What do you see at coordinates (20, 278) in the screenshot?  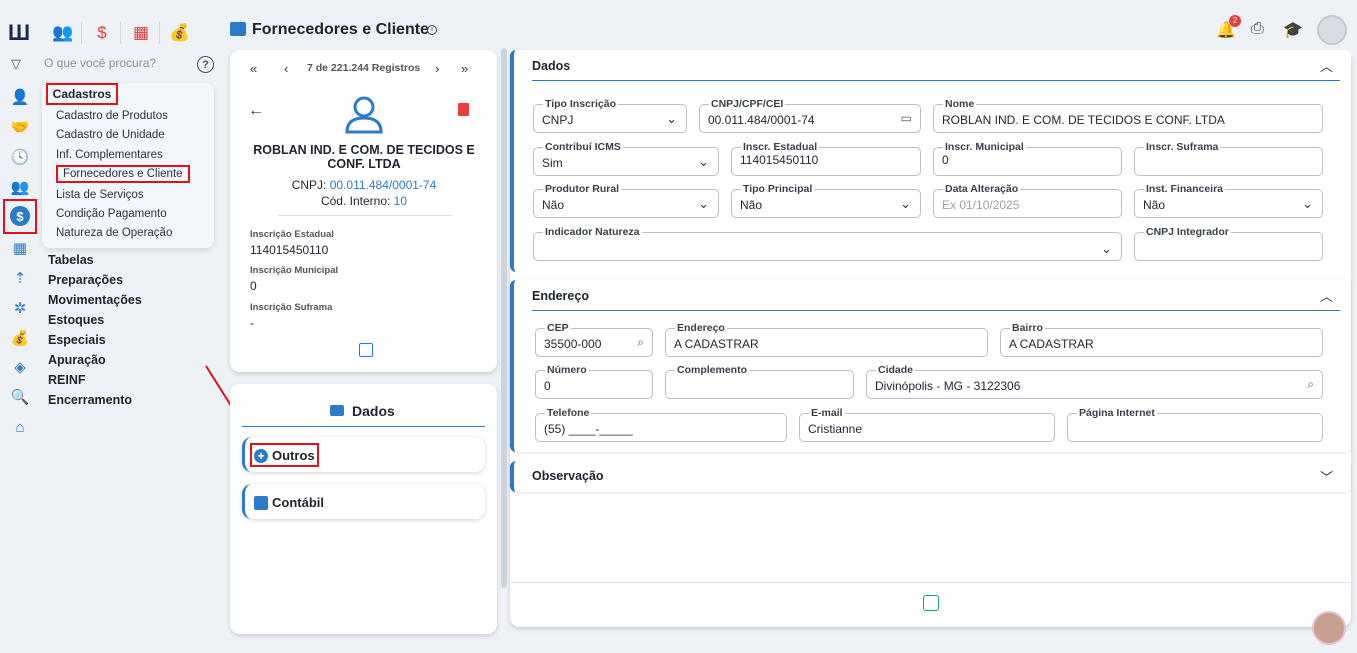 I see `chart-icon: ⇡` at bounding box center [20, 278].